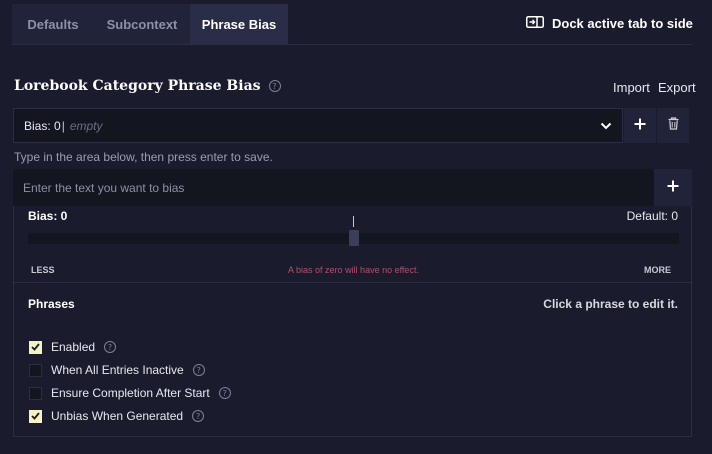  I want to click on dock-label: Dock active tab to side, so click(622, 23).